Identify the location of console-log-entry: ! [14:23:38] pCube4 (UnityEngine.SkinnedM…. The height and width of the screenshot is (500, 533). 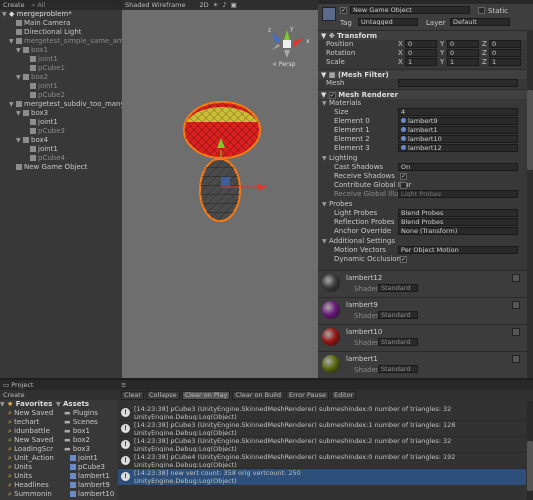
(322, 461).